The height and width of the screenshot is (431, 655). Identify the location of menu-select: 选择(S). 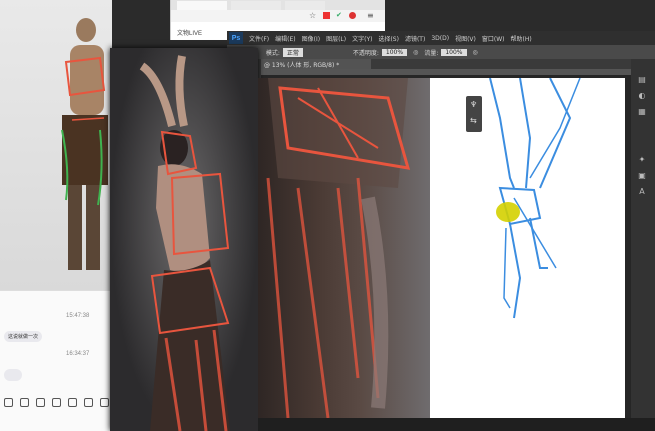
(388, 38).